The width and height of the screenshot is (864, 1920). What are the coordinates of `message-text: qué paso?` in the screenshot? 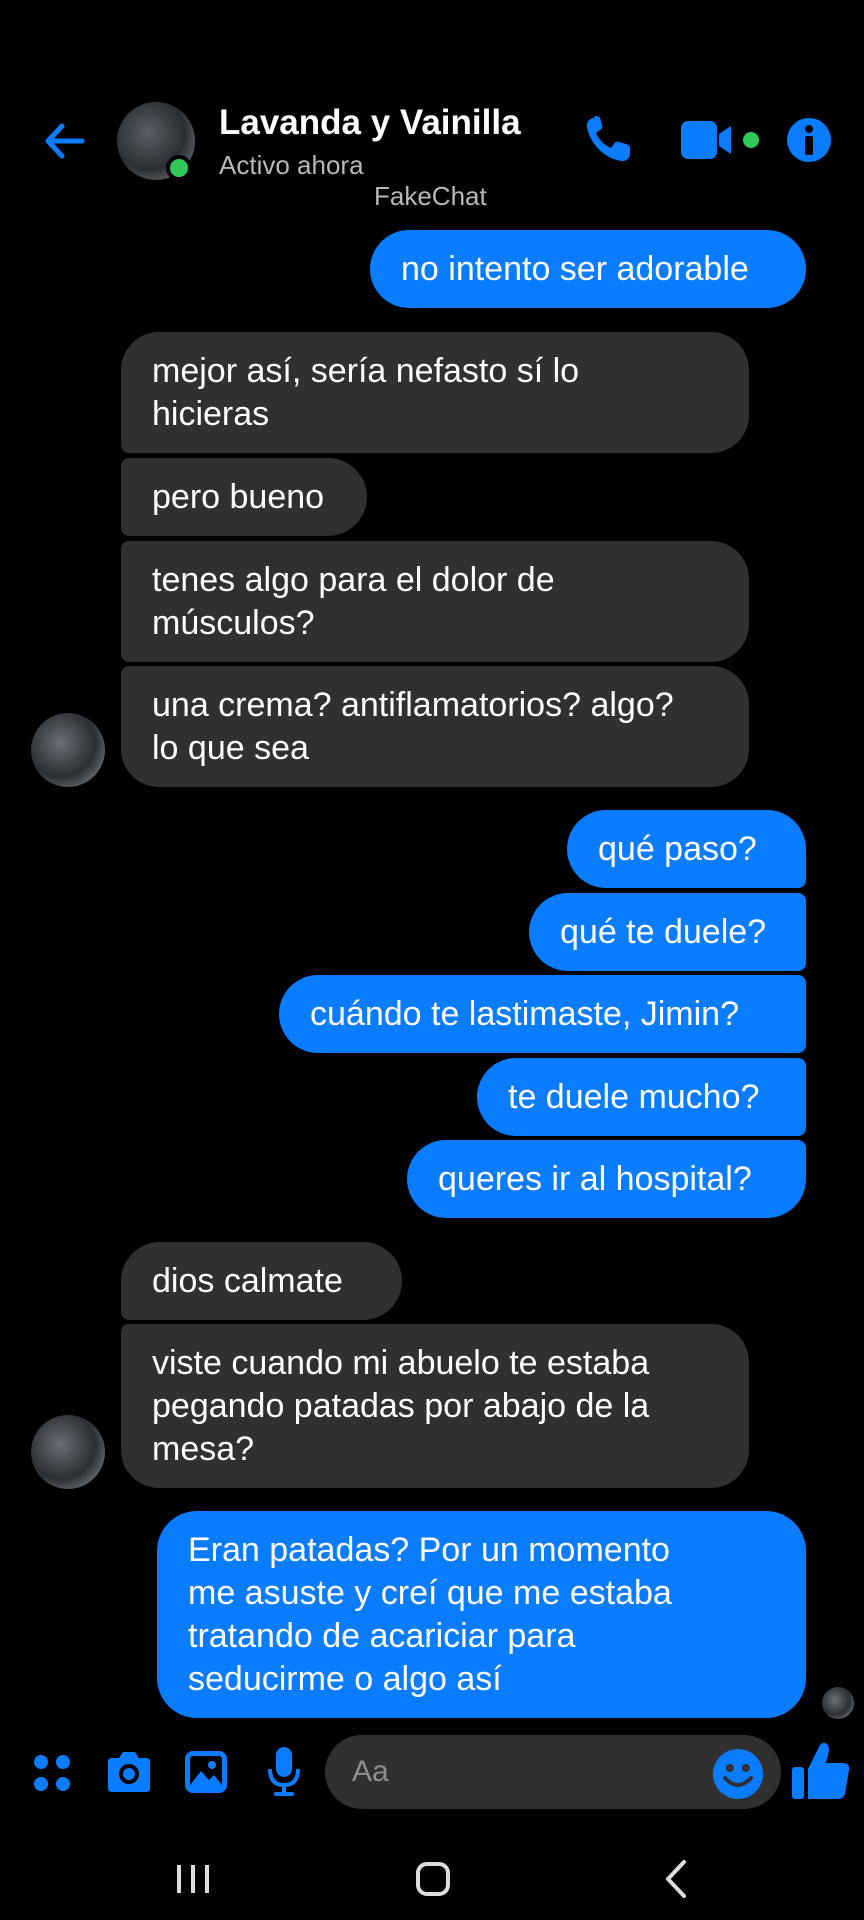 It's located at (677, 848).